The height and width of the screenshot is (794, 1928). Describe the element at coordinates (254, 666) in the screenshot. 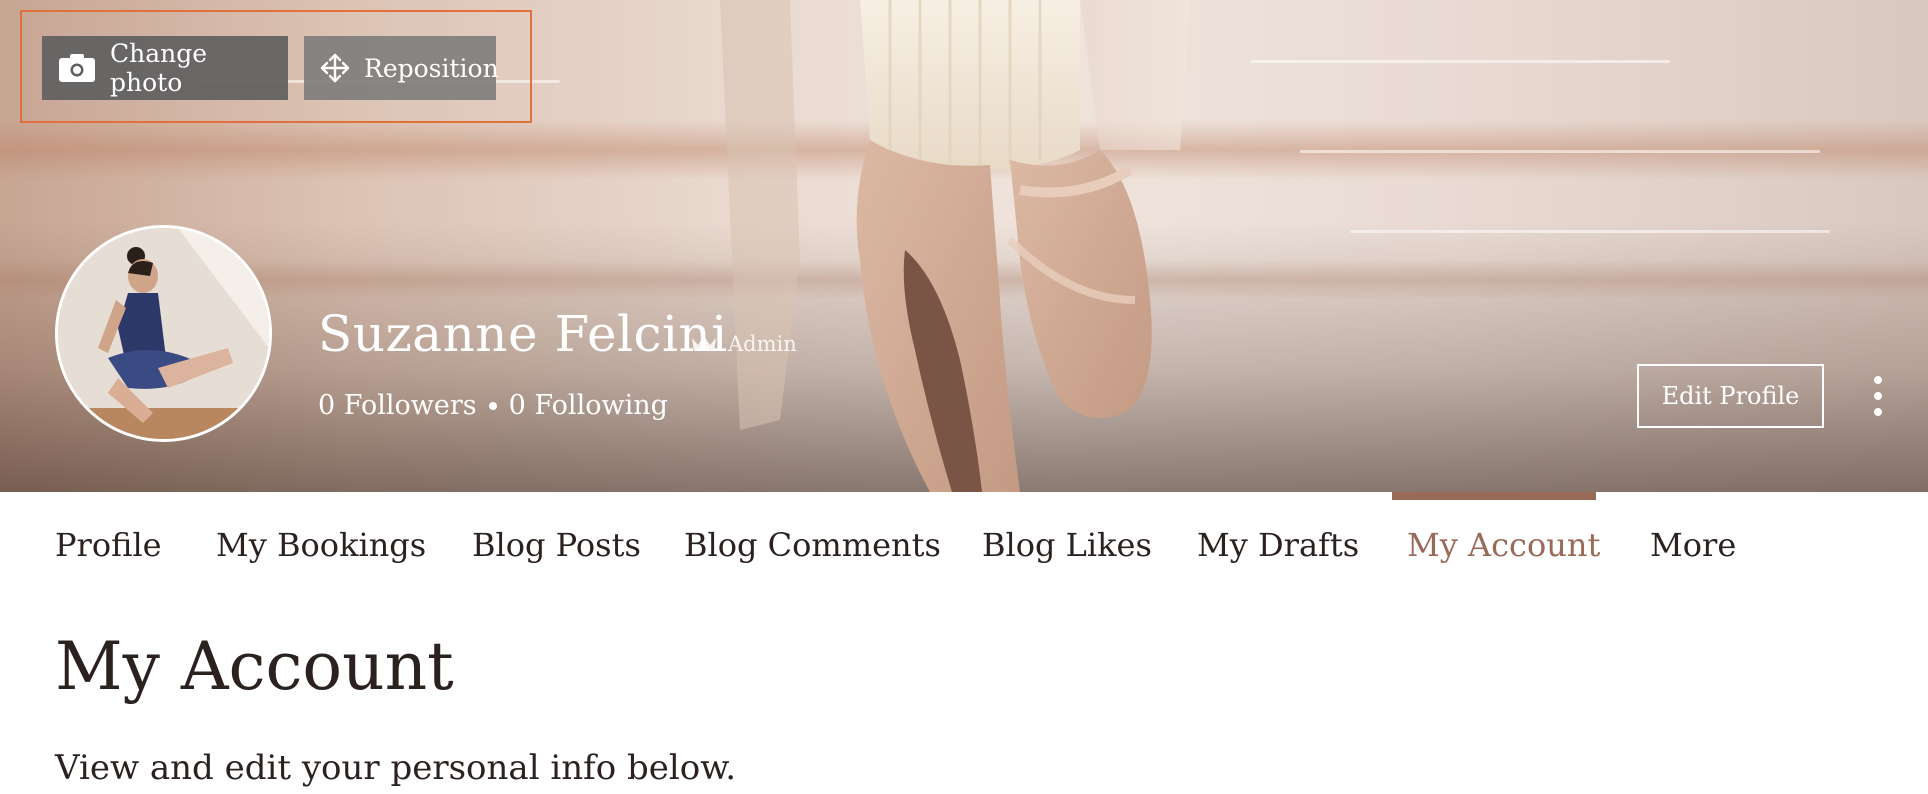

I see `page-title: My Account` at that location.